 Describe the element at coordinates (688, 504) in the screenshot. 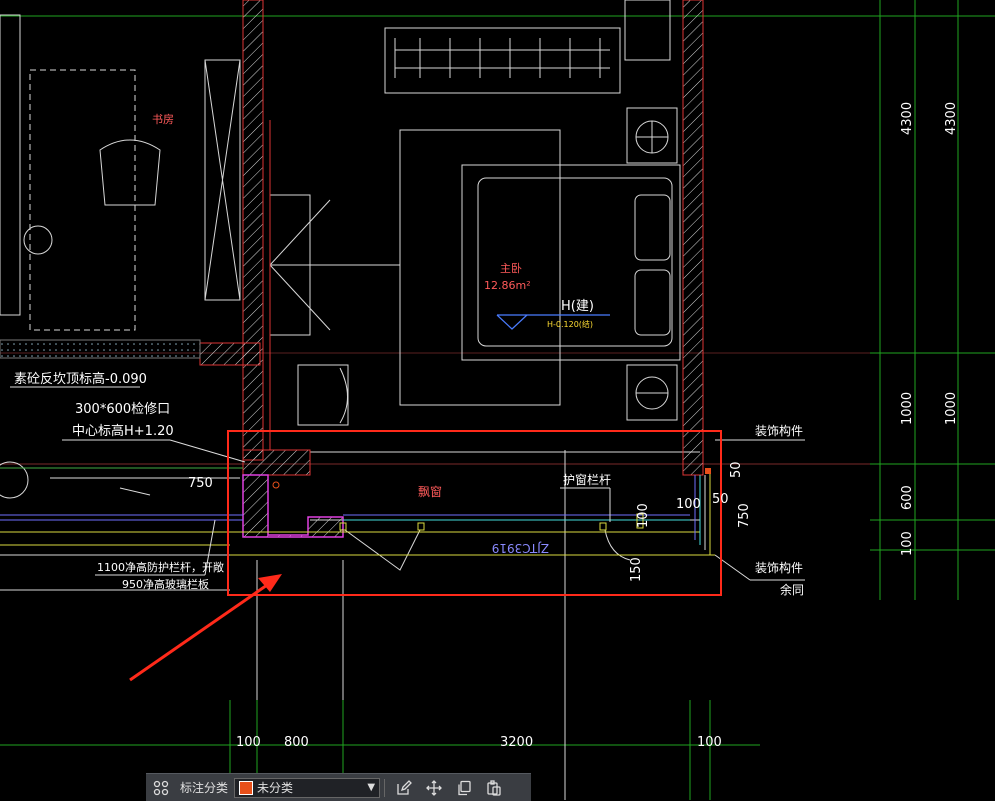

I see `dim-100a: 100` at that location.